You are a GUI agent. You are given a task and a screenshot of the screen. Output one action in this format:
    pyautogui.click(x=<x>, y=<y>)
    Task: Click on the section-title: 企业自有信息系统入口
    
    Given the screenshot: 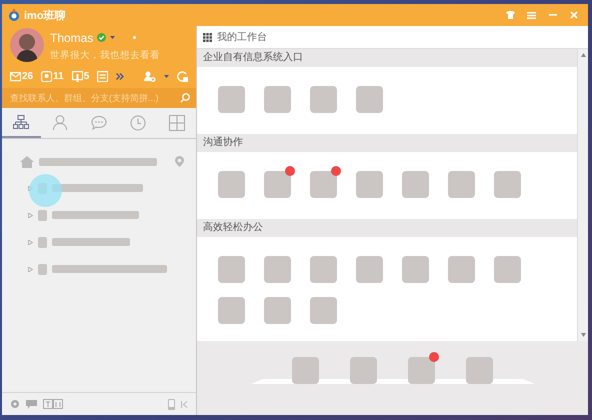 What is the action you would take?
    pyautogui.click(x=387, y=58)
    